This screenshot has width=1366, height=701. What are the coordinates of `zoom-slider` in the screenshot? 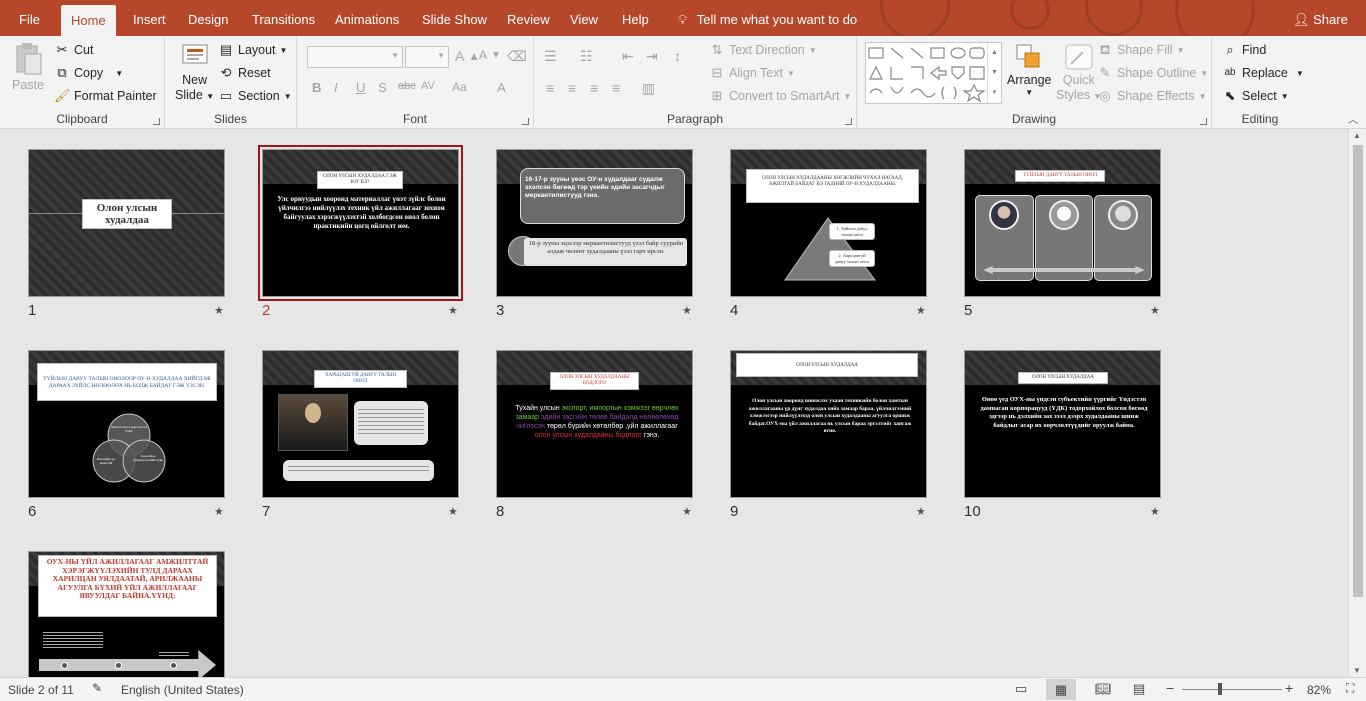 It's located at (1232, 689).